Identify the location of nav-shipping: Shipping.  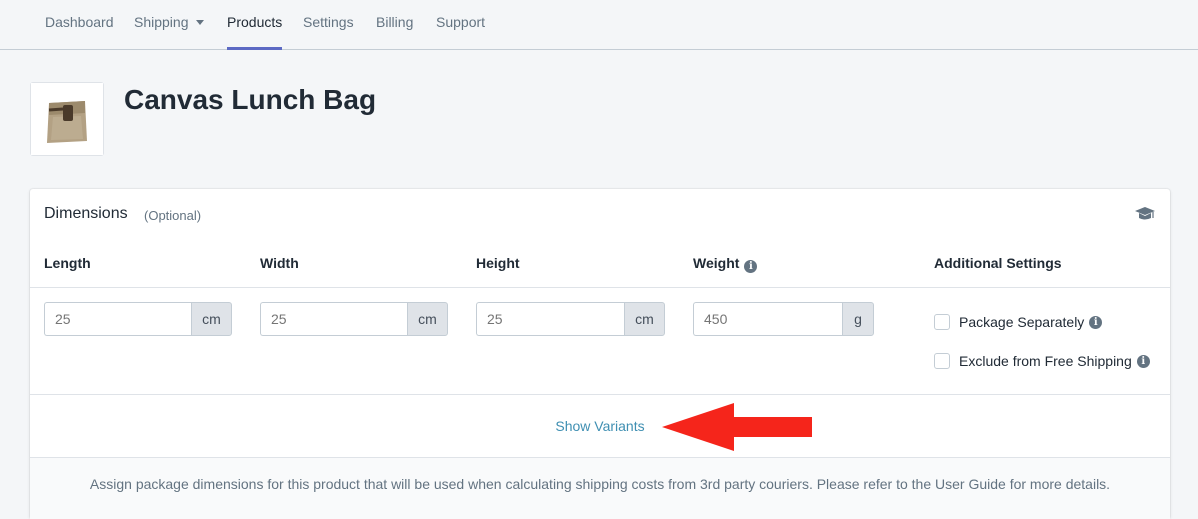
(169, 25).